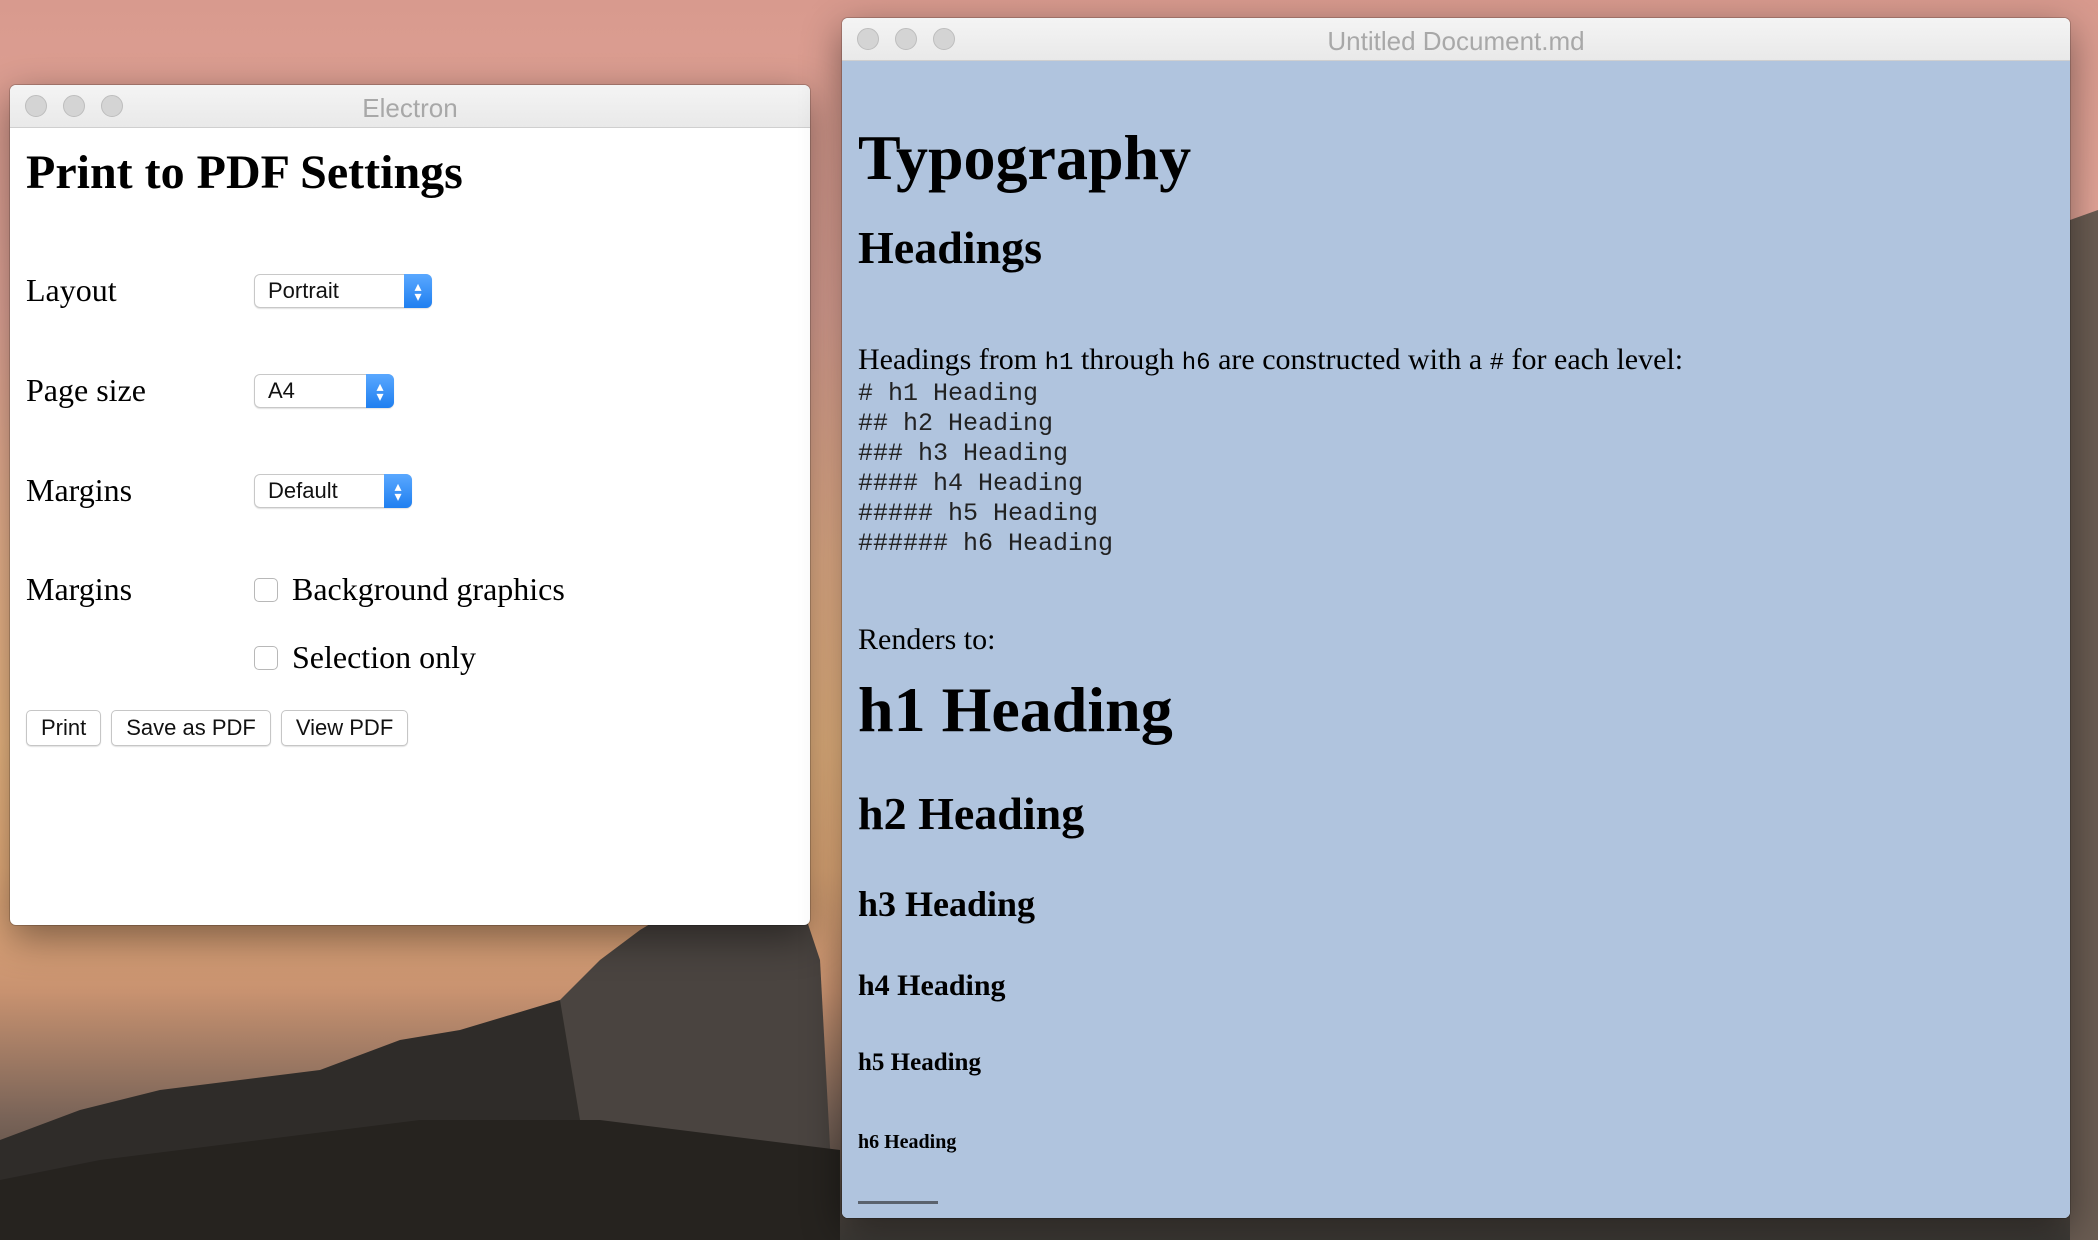 The image size is (2098, 1240). What do you see at coordinates (303, 490) in the screenshot?
I see `margins-value: Default` at bounding box center [303, 490].